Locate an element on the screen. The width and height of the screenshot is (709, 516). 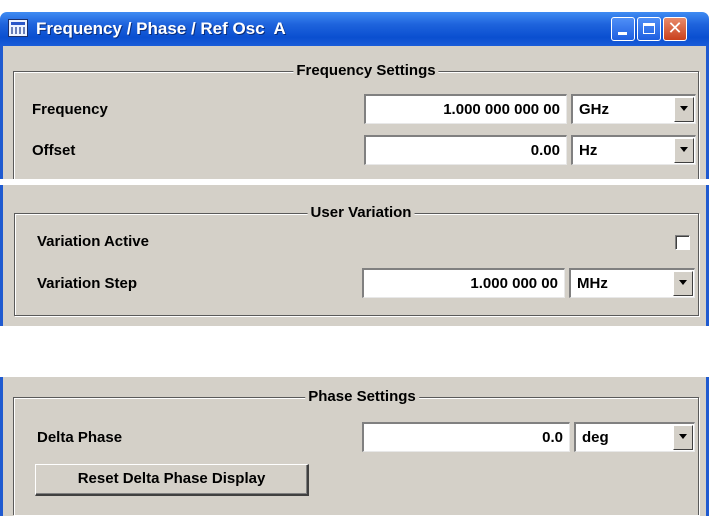
offset-value-input: 0.00 is located at coordinates (465, 150).